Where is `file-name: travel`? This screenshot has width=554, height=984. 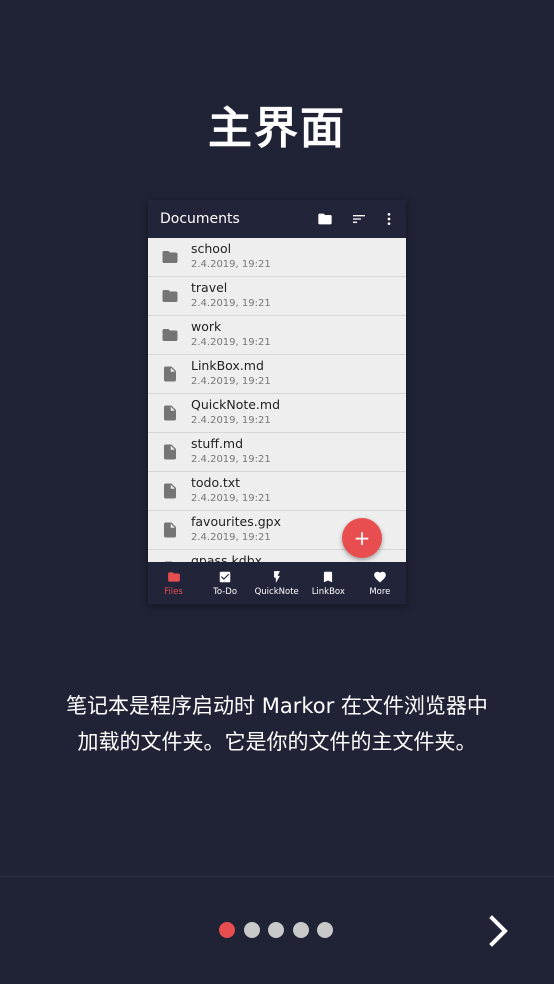
file-name: travel is located at coordinates (209, 287).